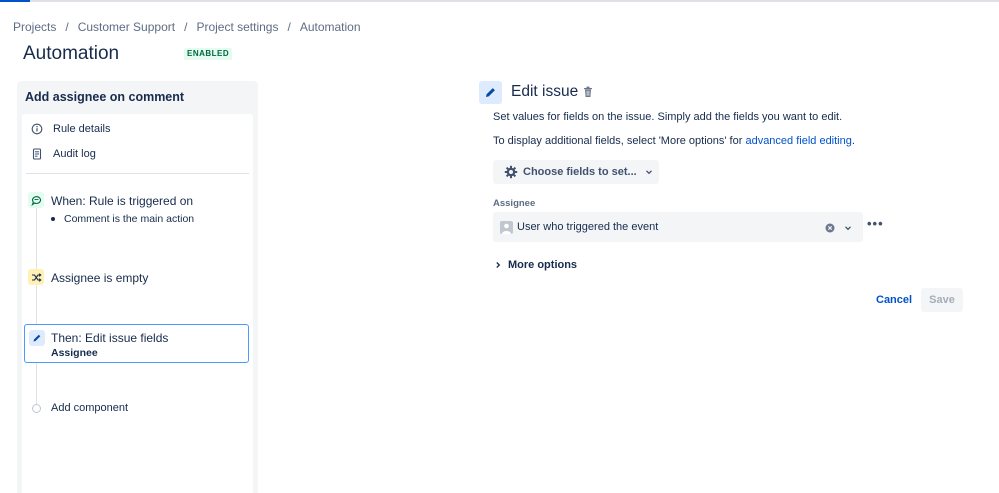  I want to click on chevron-right-icon, so click(498, 265).